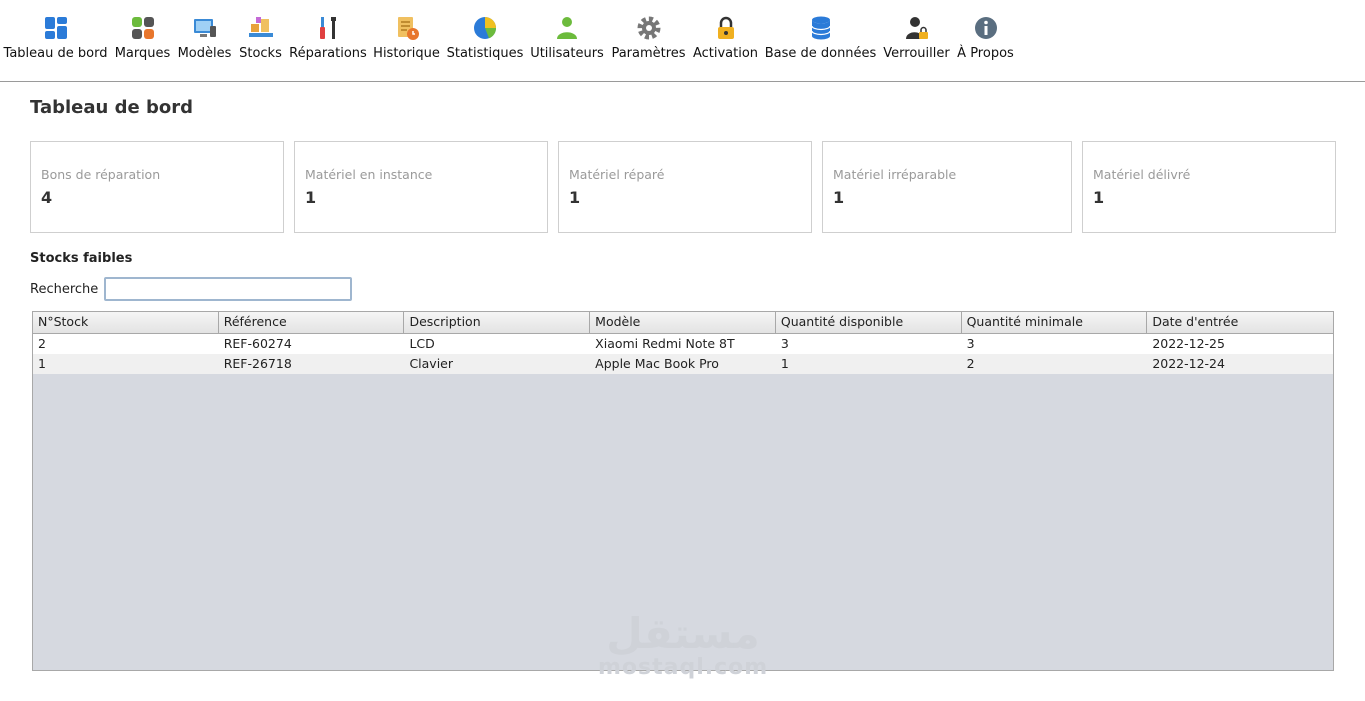  I want to click on toolbar-about-button: À Propos, so click(985, 40).